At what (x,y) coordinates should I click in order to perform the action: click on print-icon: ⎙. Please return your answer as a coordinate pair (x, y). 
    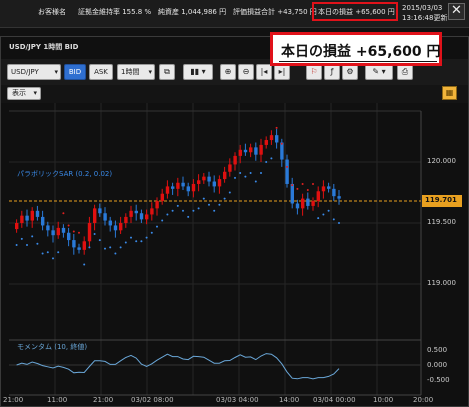
    Looking at the image, I should click on (405, 72).